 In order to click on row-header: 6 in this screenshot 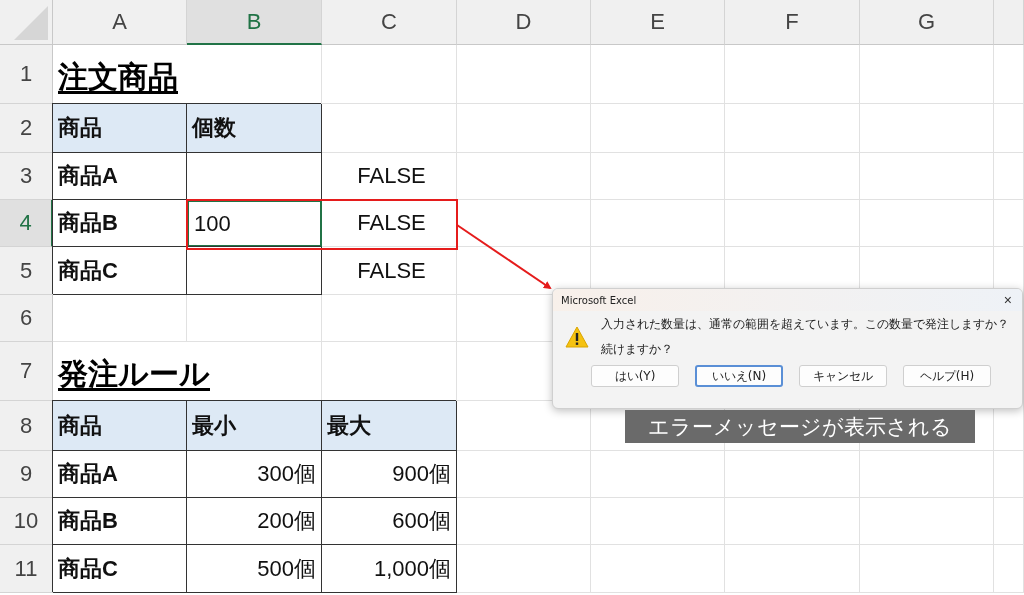, I will do `click(26, 318)`.